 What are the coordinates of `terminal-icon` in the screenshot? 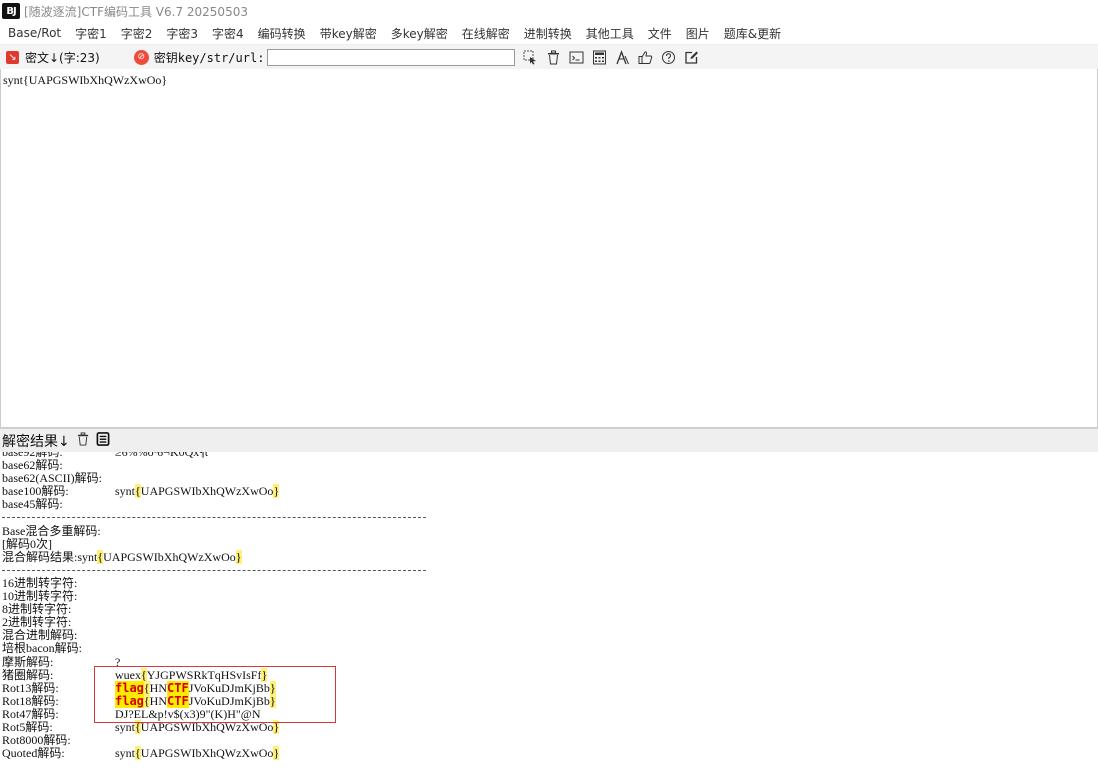 It's located at (576, 57).